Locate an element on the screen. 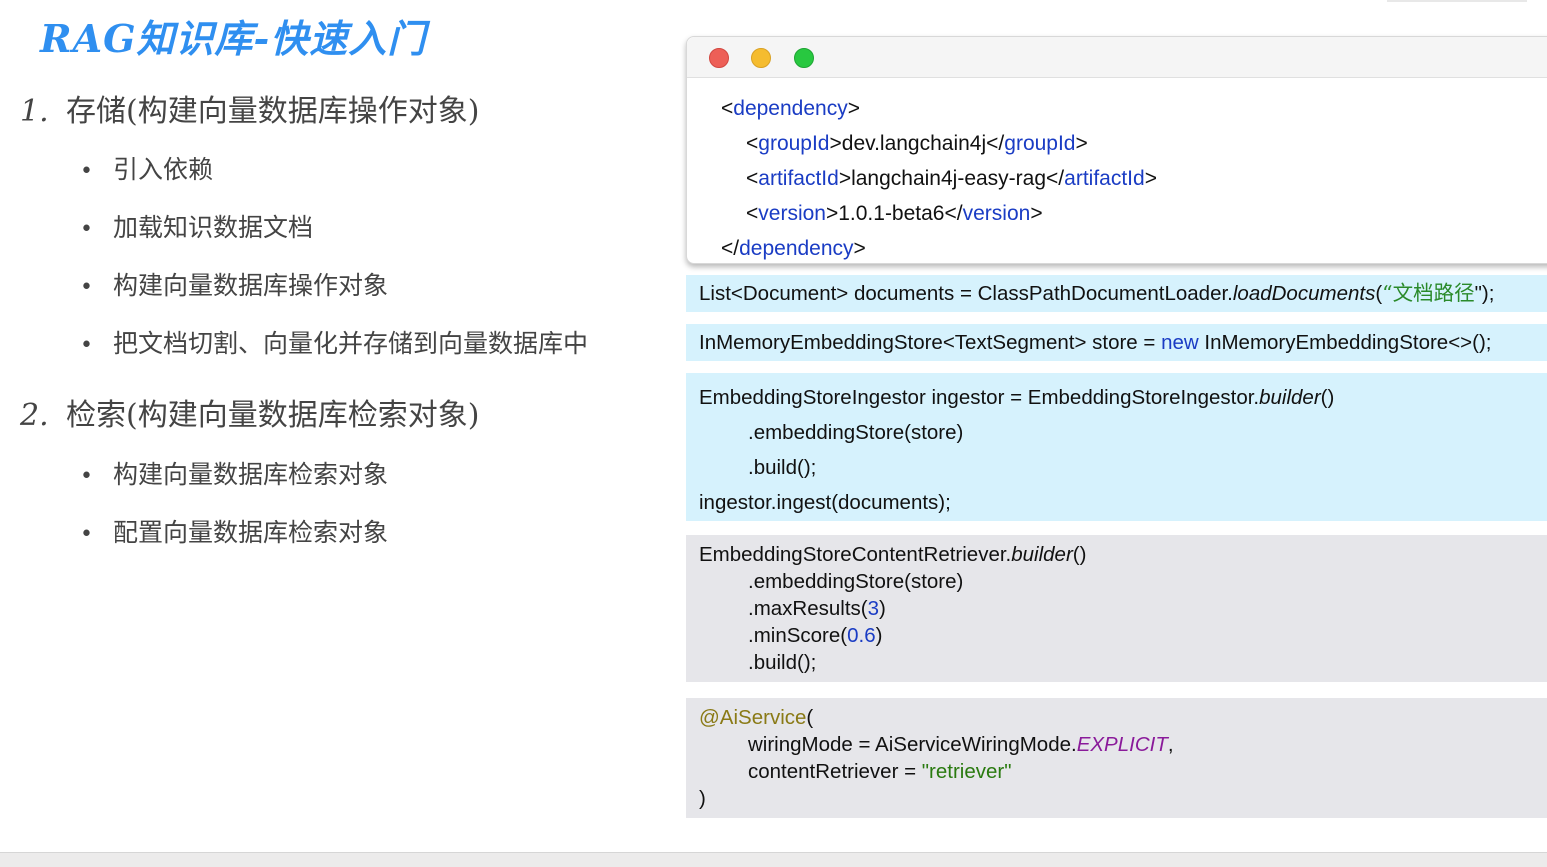 The height and width of the screenshot is (867, 1547). code-line: .maxResults(3) is located at coordinates (1116, 608).